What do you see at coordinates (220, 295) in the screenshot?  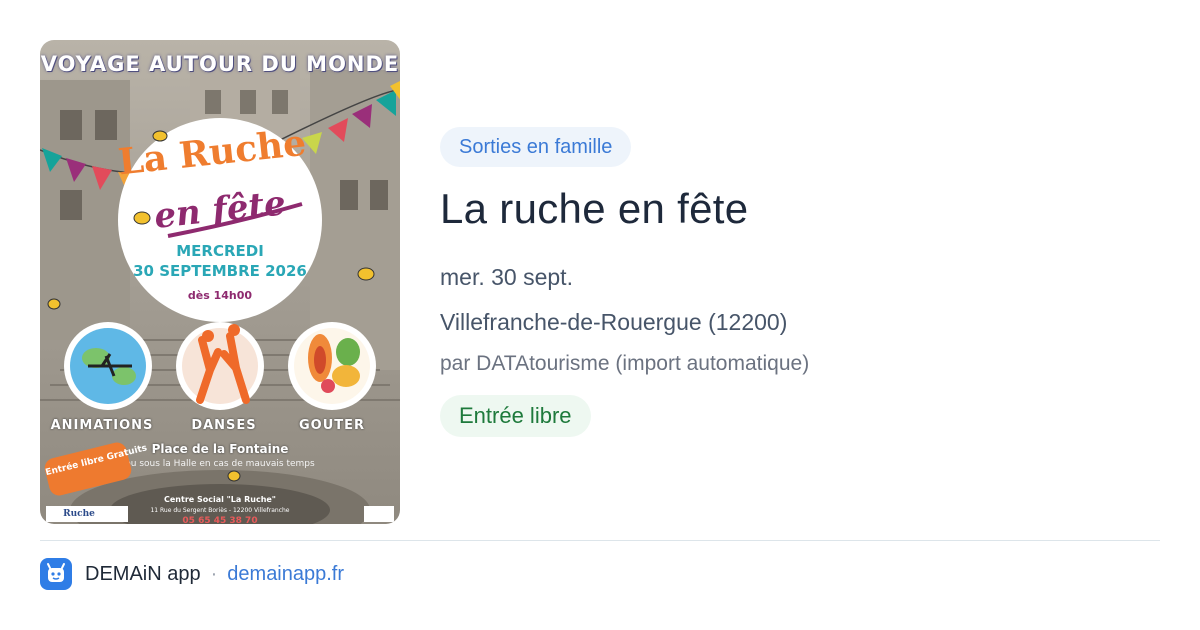 I see `poster-time: dès 14h00` at bounding box center [220, 295].